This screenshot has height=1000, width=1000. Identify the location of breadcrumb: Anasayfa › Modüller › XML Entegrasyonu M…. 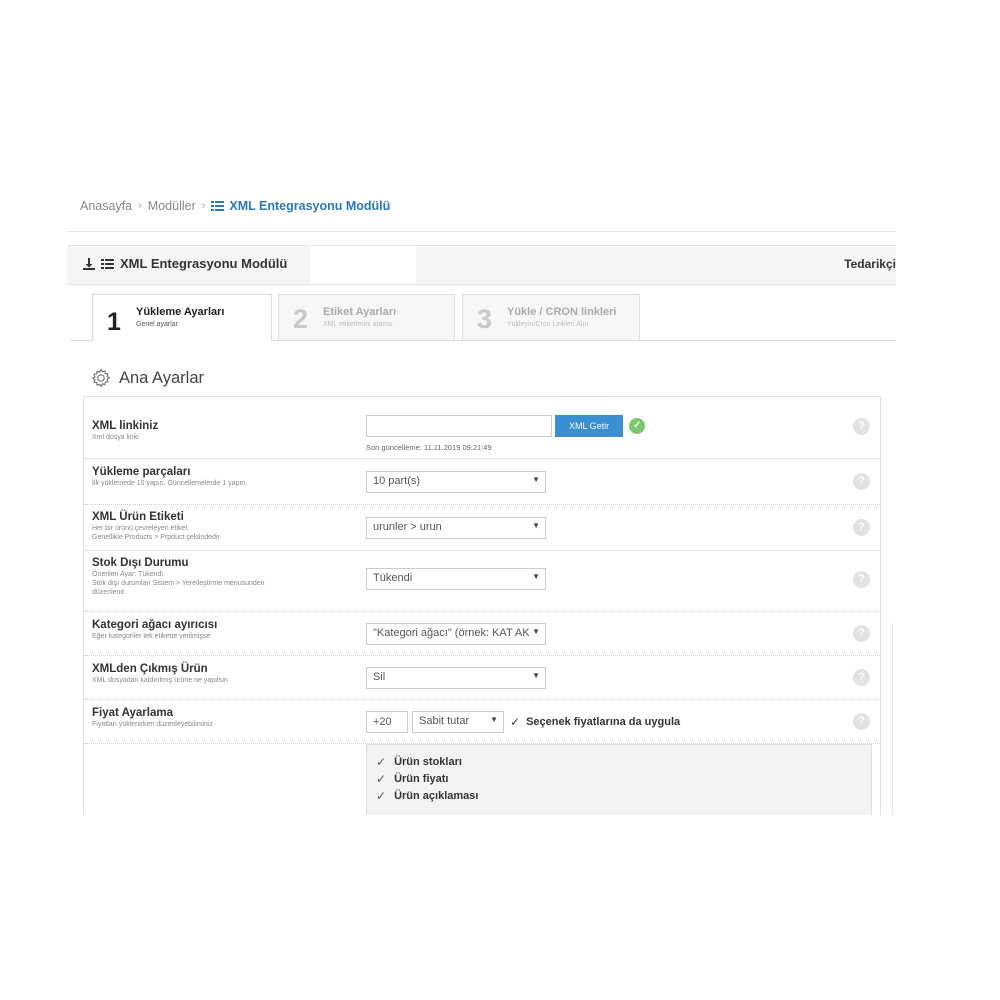
(235, 206).